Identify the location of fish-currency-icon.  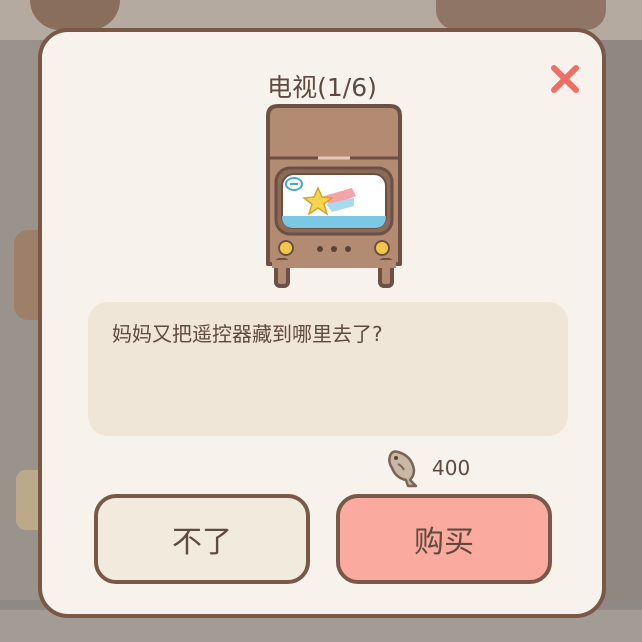
(403, 469).